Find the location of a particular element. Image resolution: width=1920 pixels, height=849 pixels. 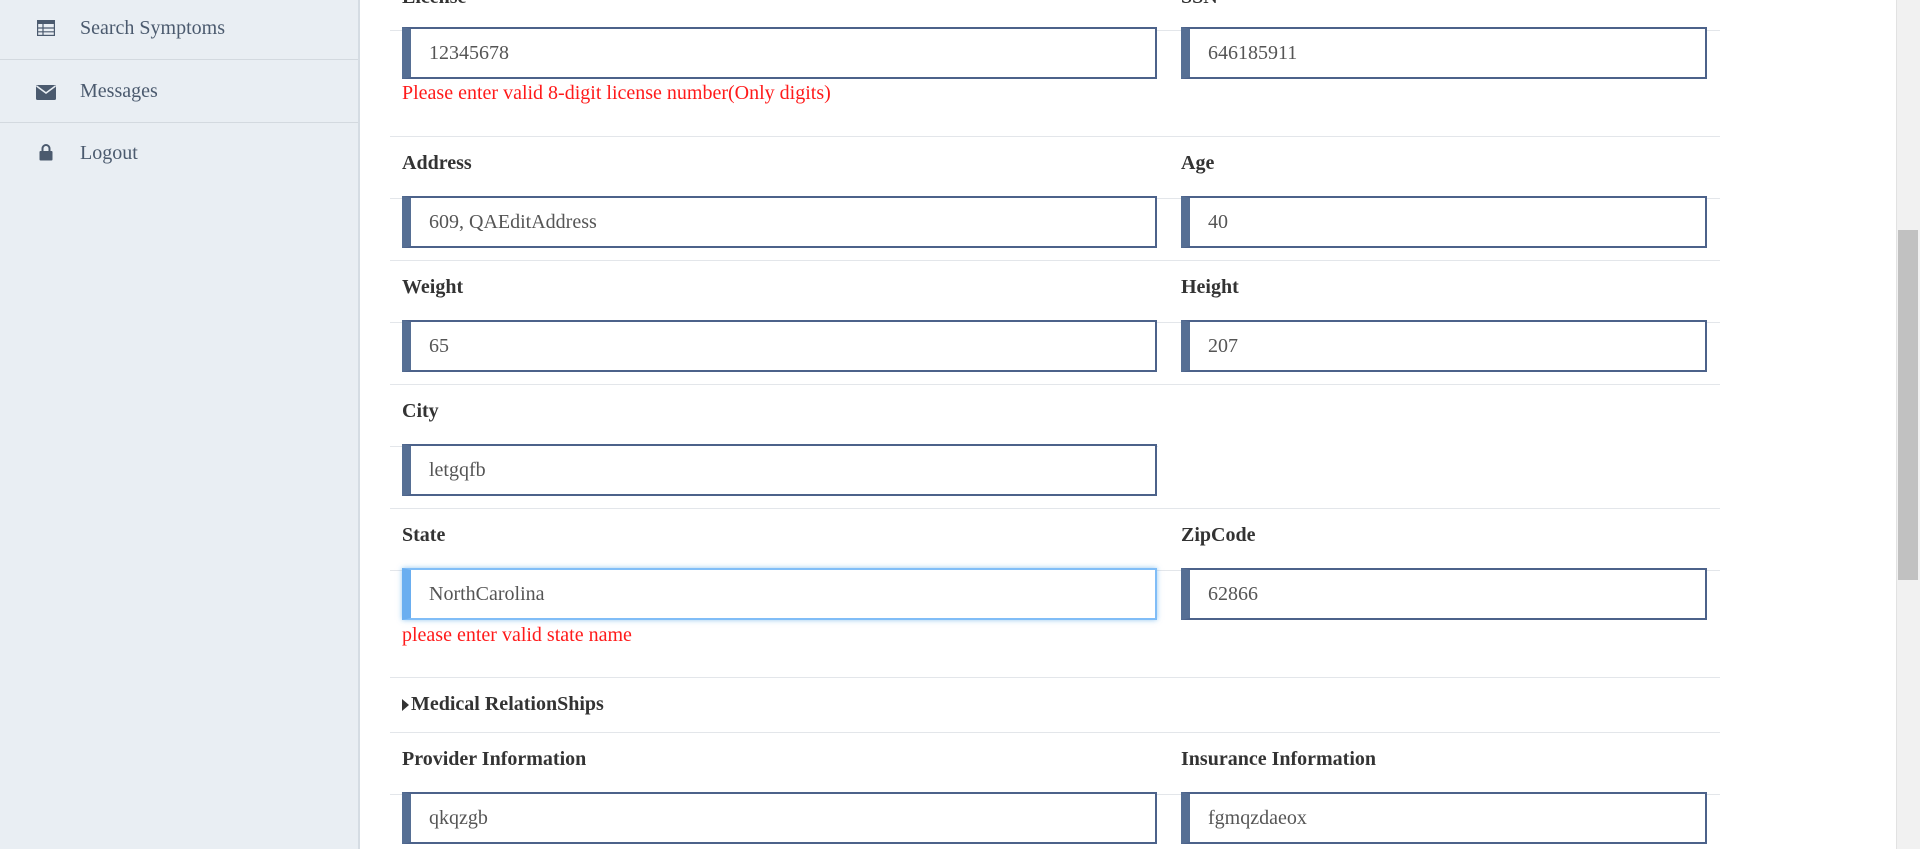

state-input is located at coordinates (779, 594).